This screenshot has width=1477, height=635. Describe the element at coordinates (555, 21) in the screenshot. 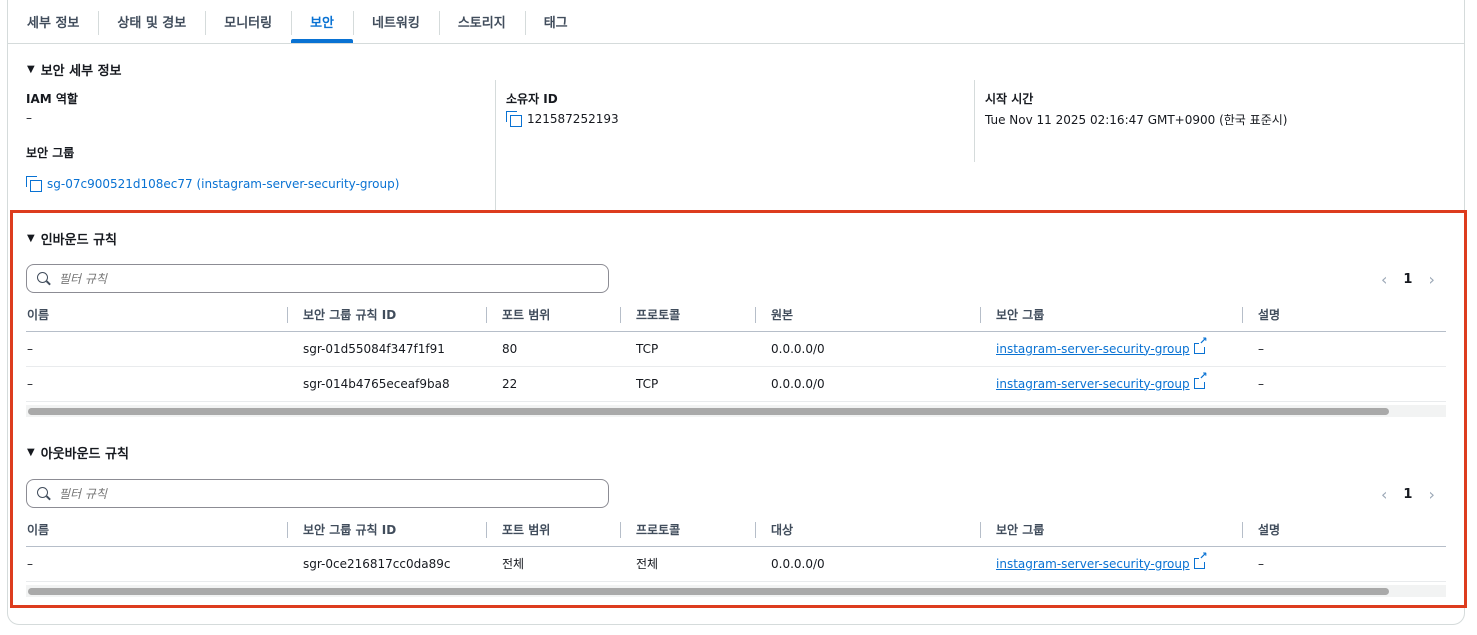

I see `tab-tags: 태그` at that location.